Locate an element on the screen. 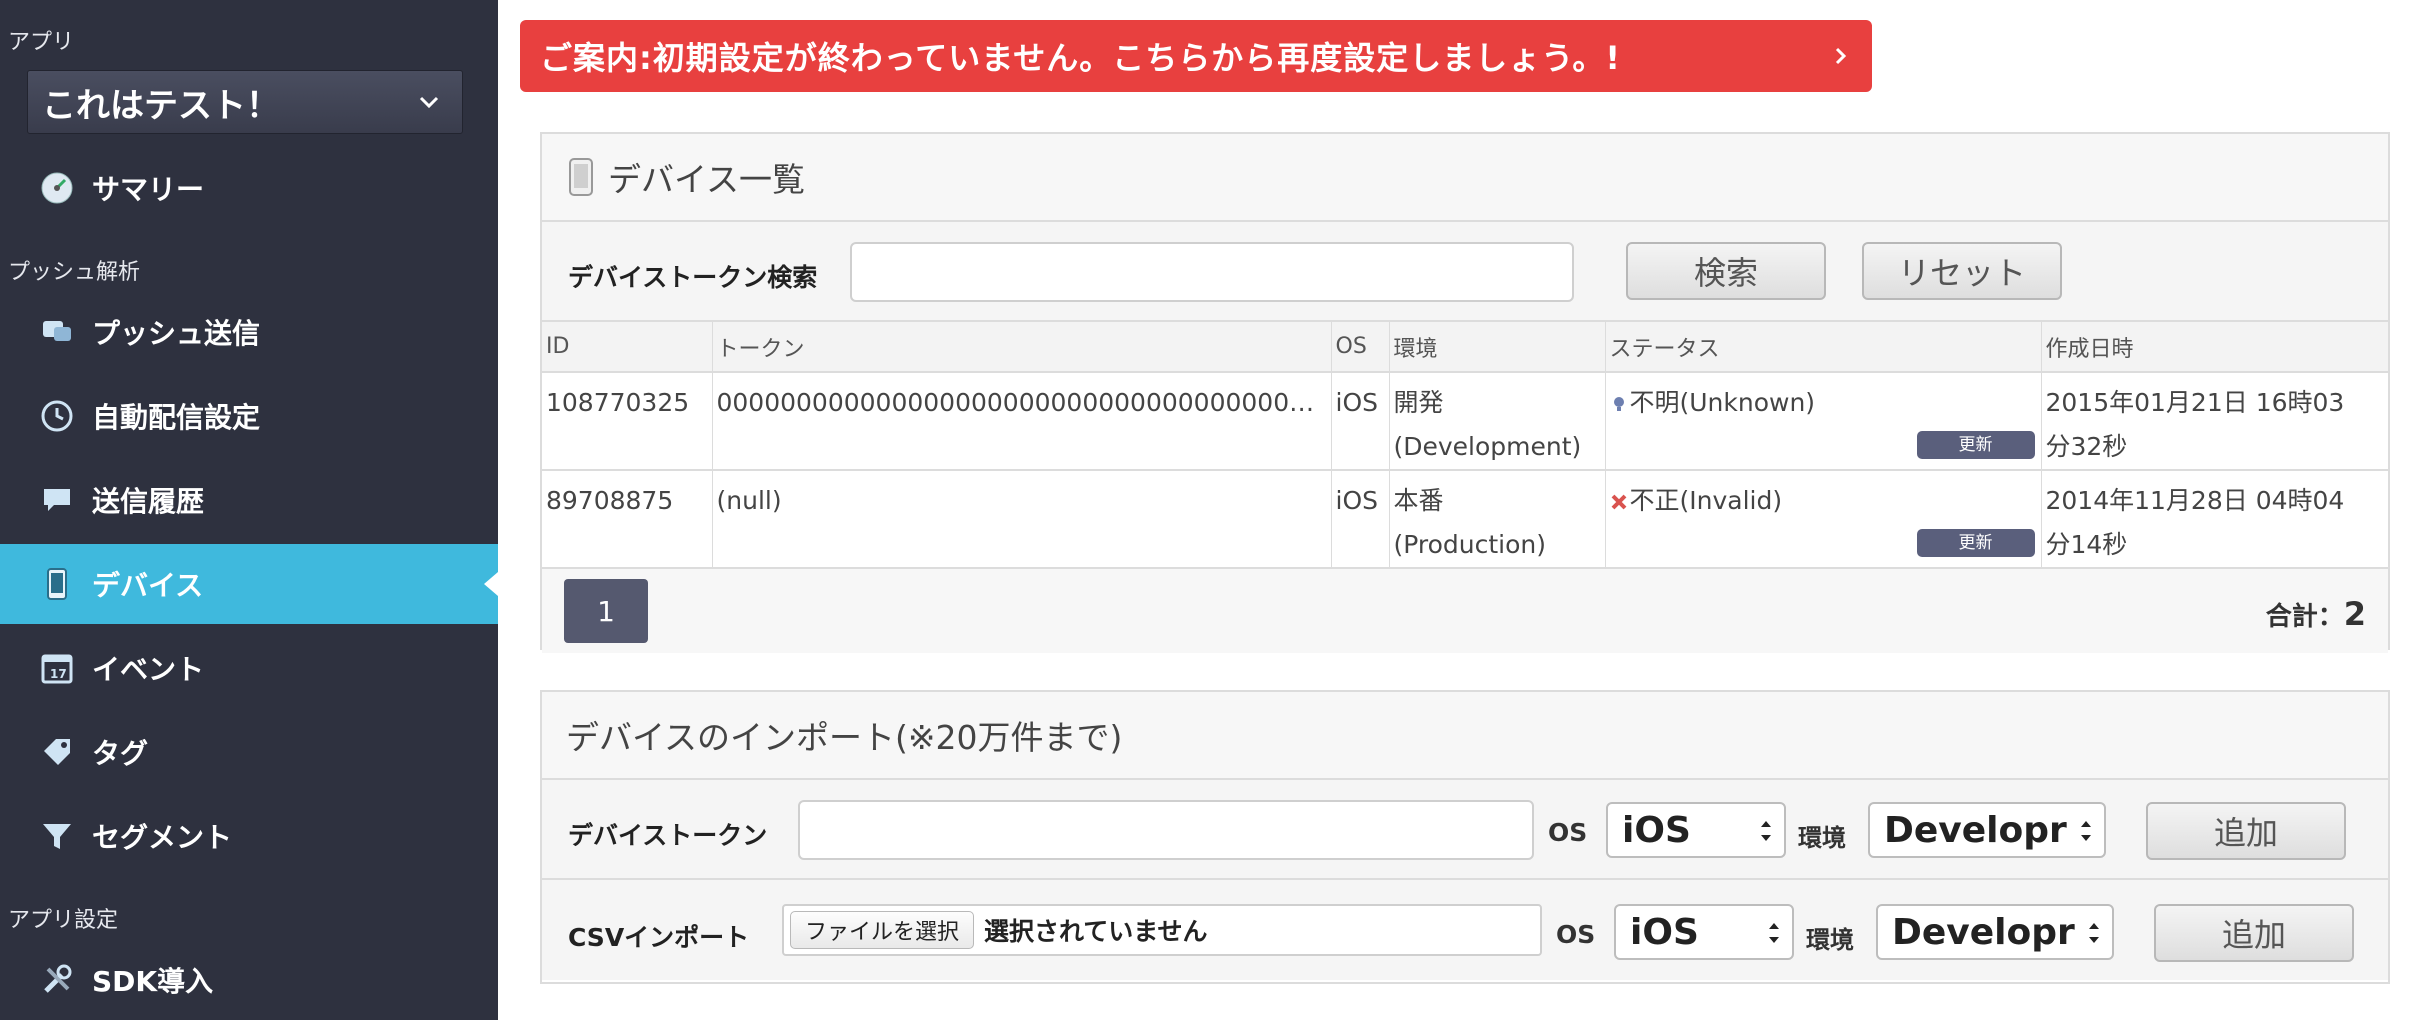  search-button: 検索 is located at coordinates (1726, 271).